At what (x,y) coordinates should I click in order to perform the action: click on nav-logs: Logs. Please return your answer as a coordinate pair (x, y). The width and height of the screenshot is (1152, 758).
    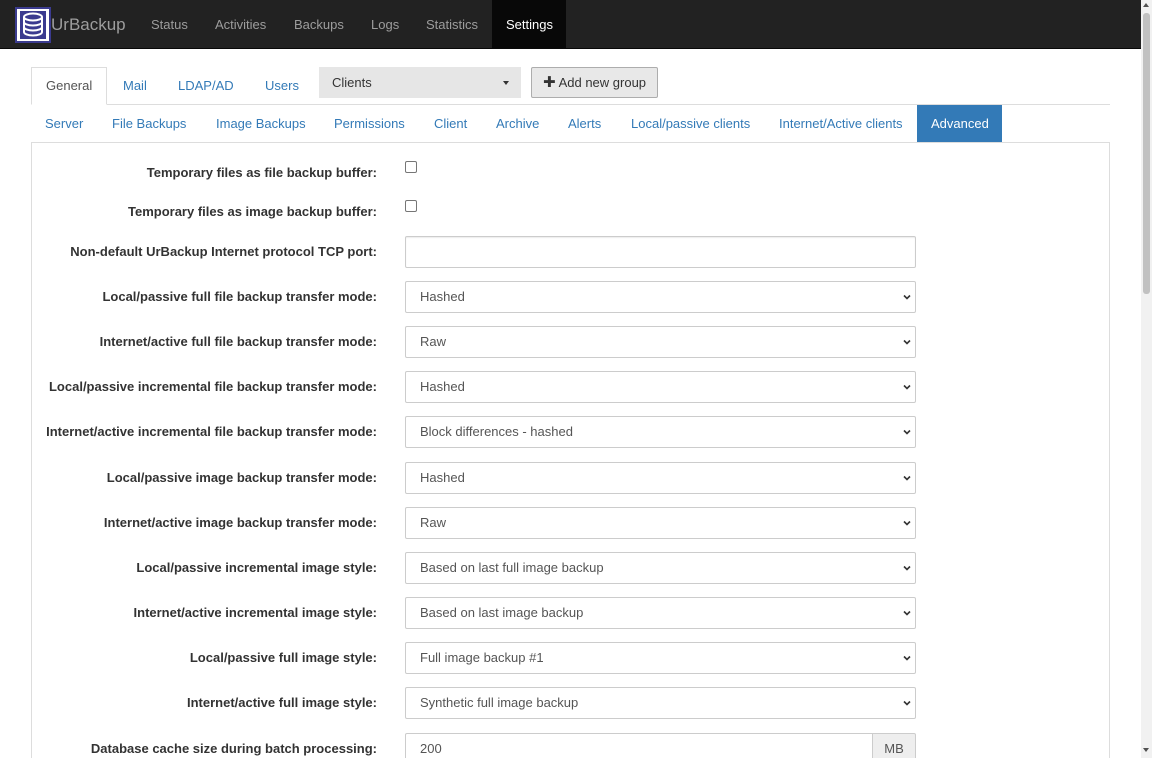
    Looking at the image, I should click on (385, 24).